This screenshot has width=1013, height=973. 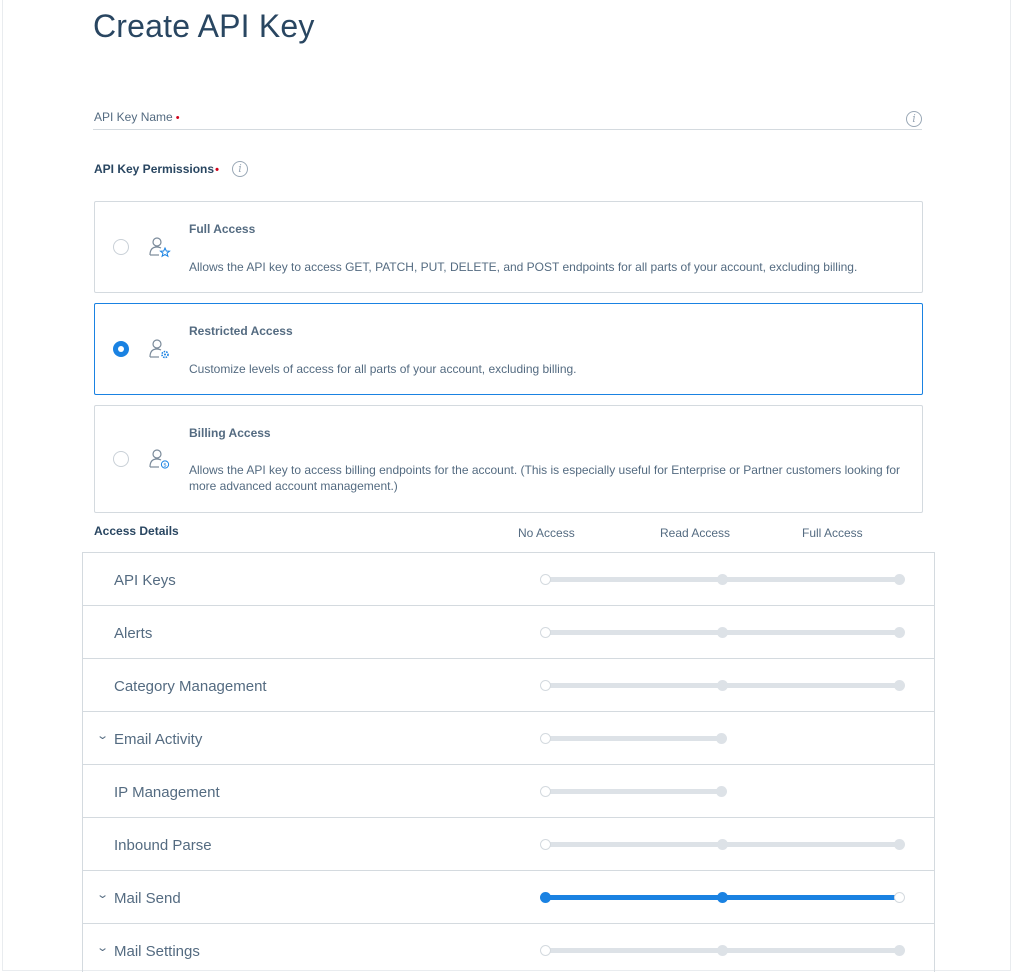 I want to click on access-row: API Keys, so click(x=508, y=579).